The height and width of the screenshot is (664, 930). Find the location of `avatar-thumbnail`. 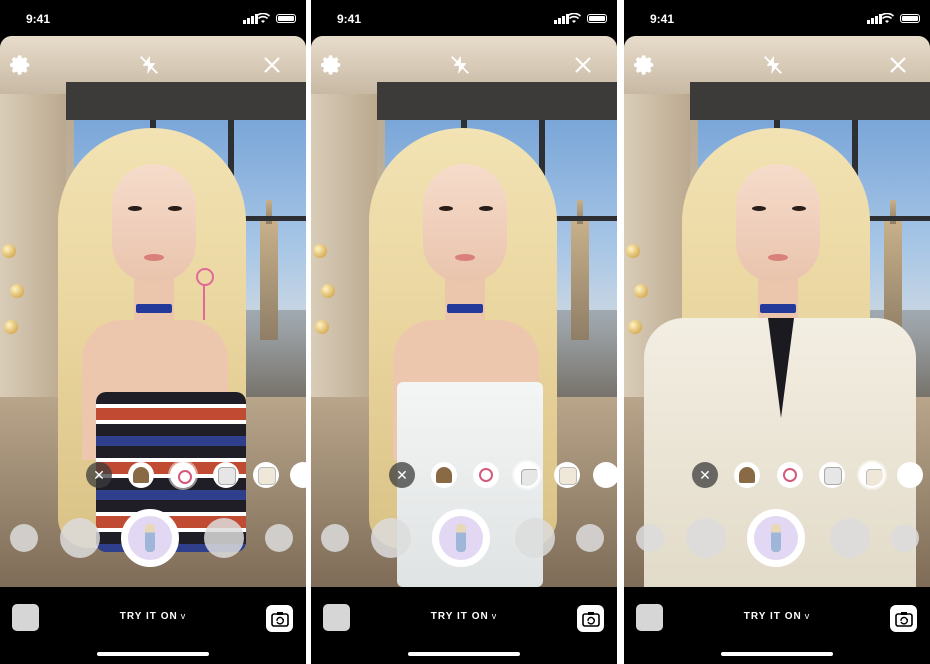

avatar-thumbnail is located at coordinates (776, 538).